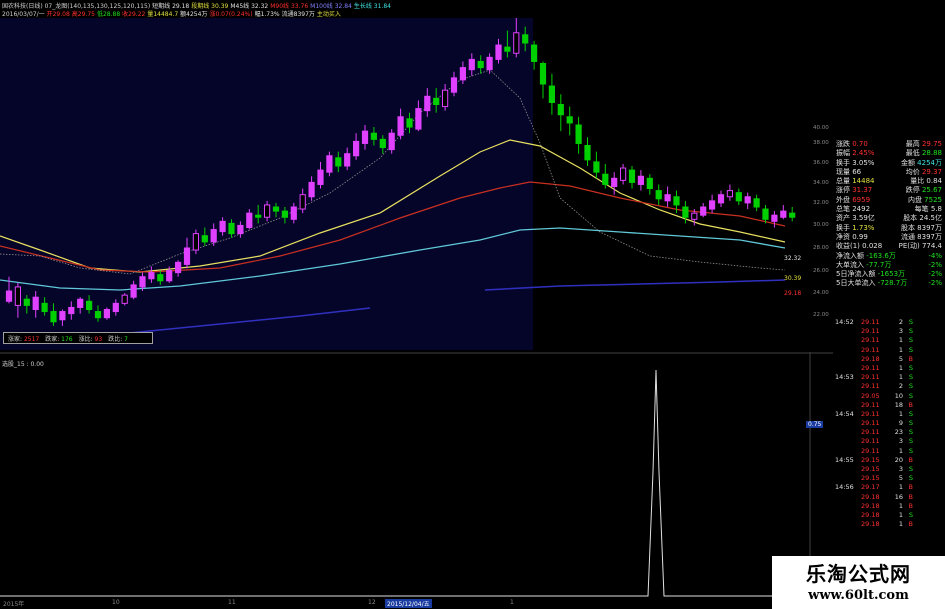 The width and height of the screenshot is (945, 609). I want to click on date-axis: 2015年 10 11 12 1 2015/12/04/五, so click(405, 603).